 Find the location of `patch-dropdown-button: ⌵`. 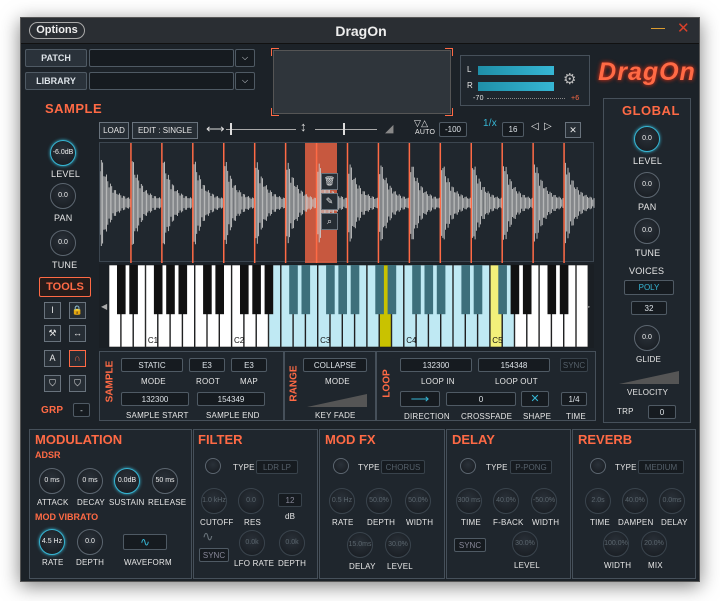

patch-dropdown-button: ⌵ is located at coordinates (245, 58).